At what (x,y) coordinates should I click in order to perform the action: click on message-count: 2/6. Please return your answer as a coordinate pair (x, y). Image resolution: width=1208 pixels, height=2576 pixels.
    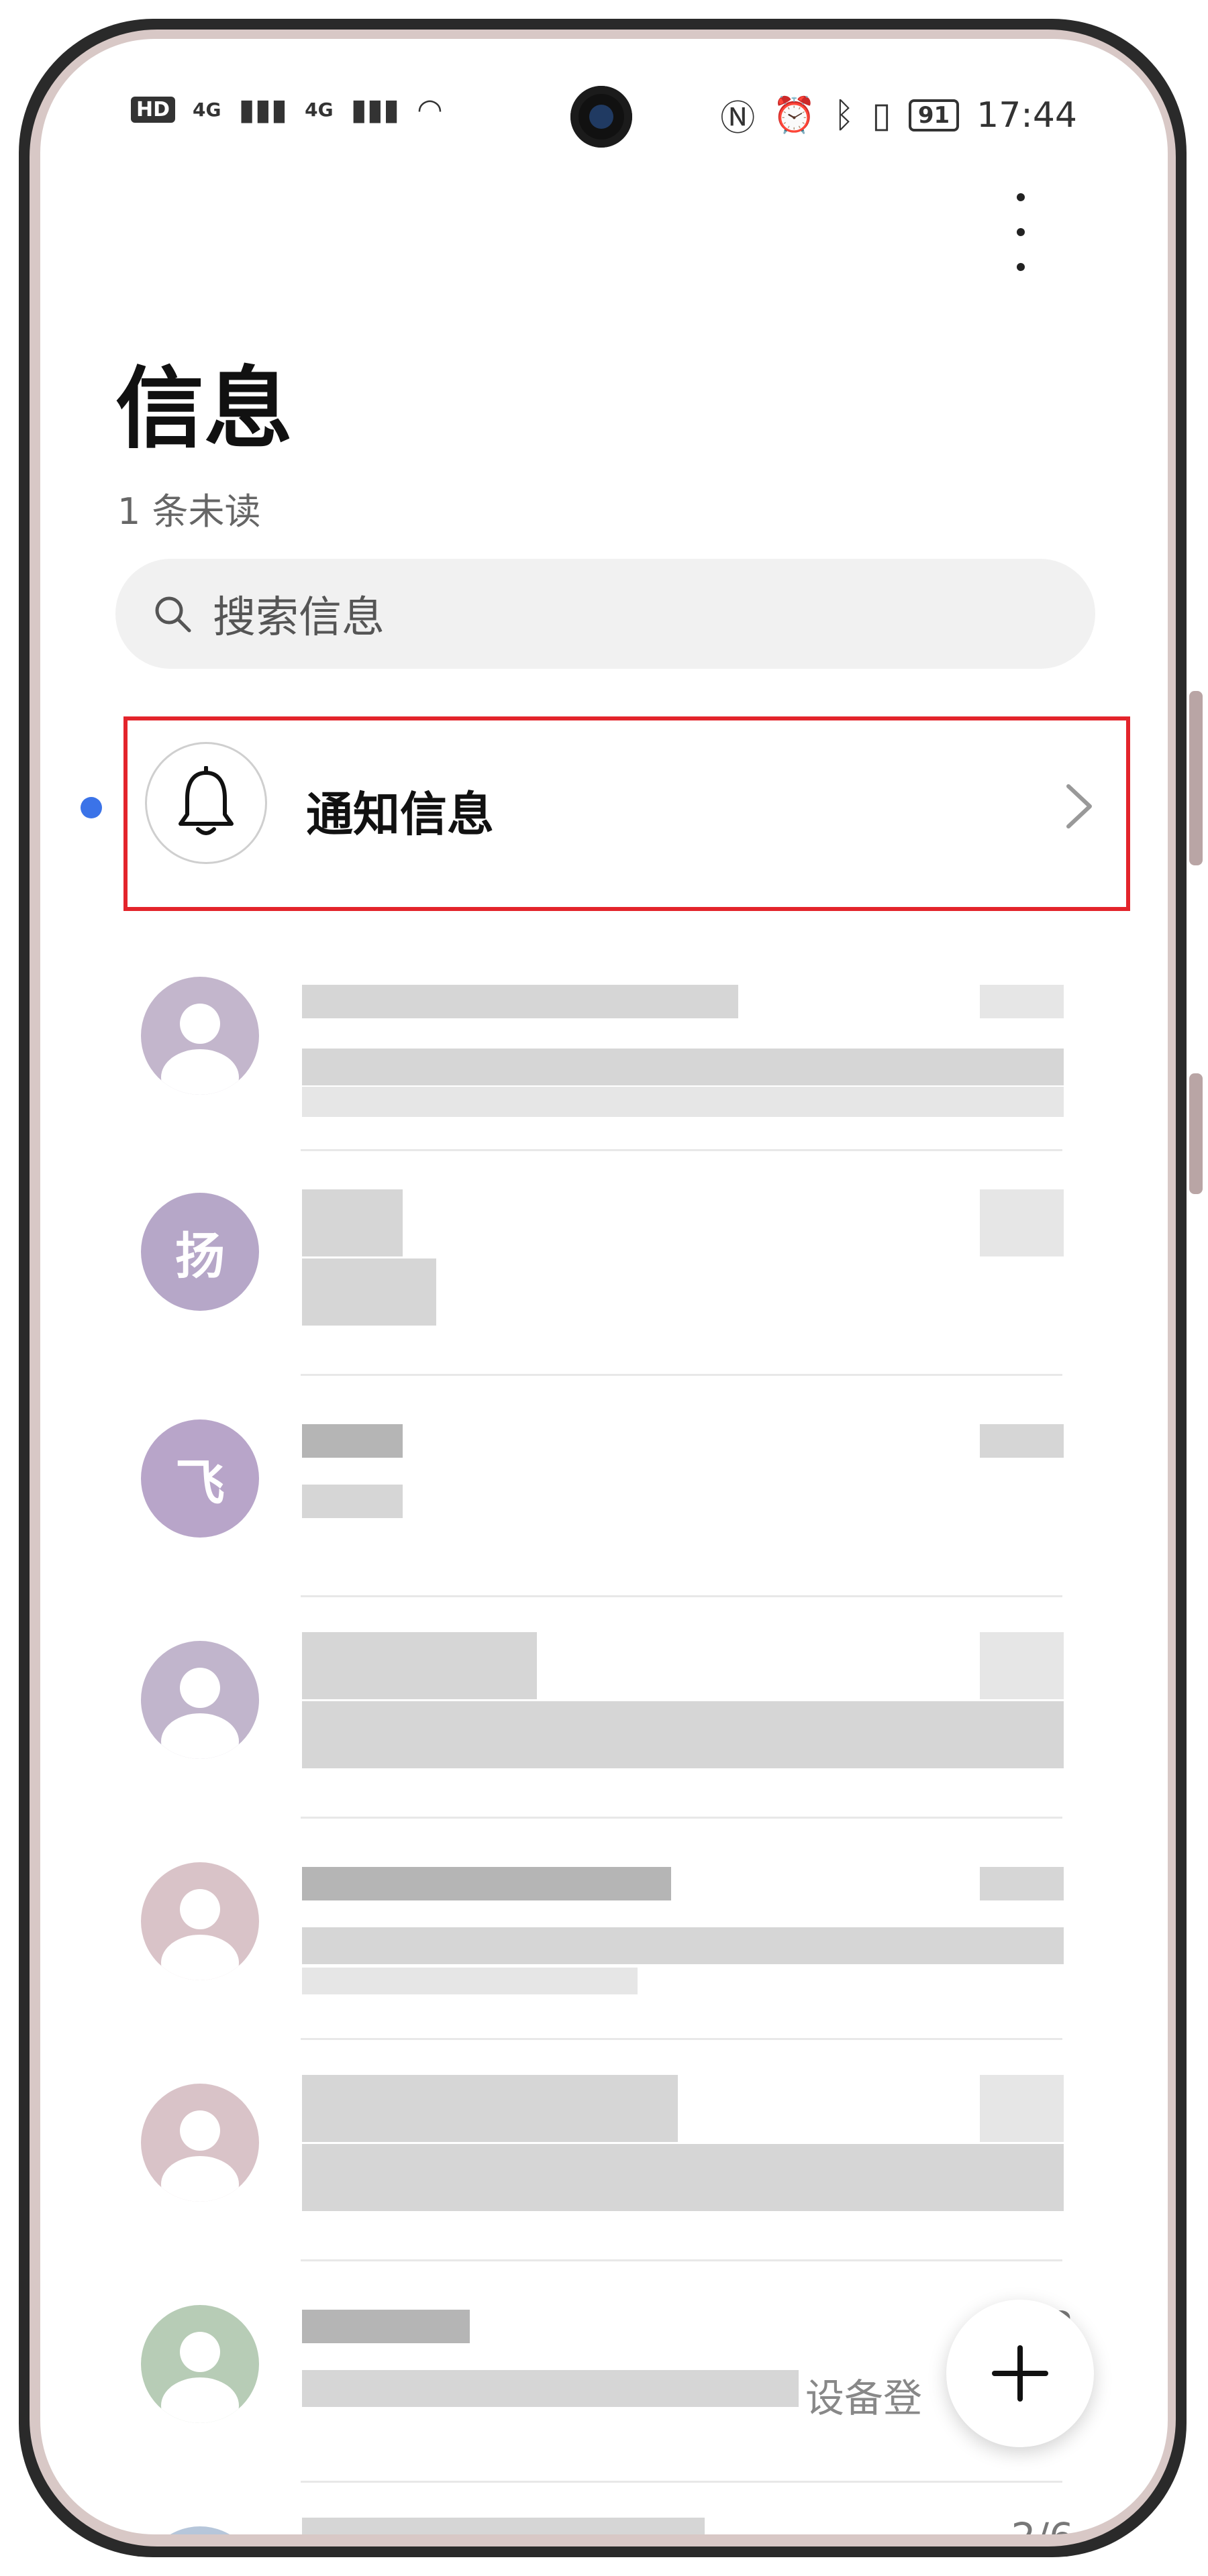
    Looking at the image, I should click on (1042, 2524).